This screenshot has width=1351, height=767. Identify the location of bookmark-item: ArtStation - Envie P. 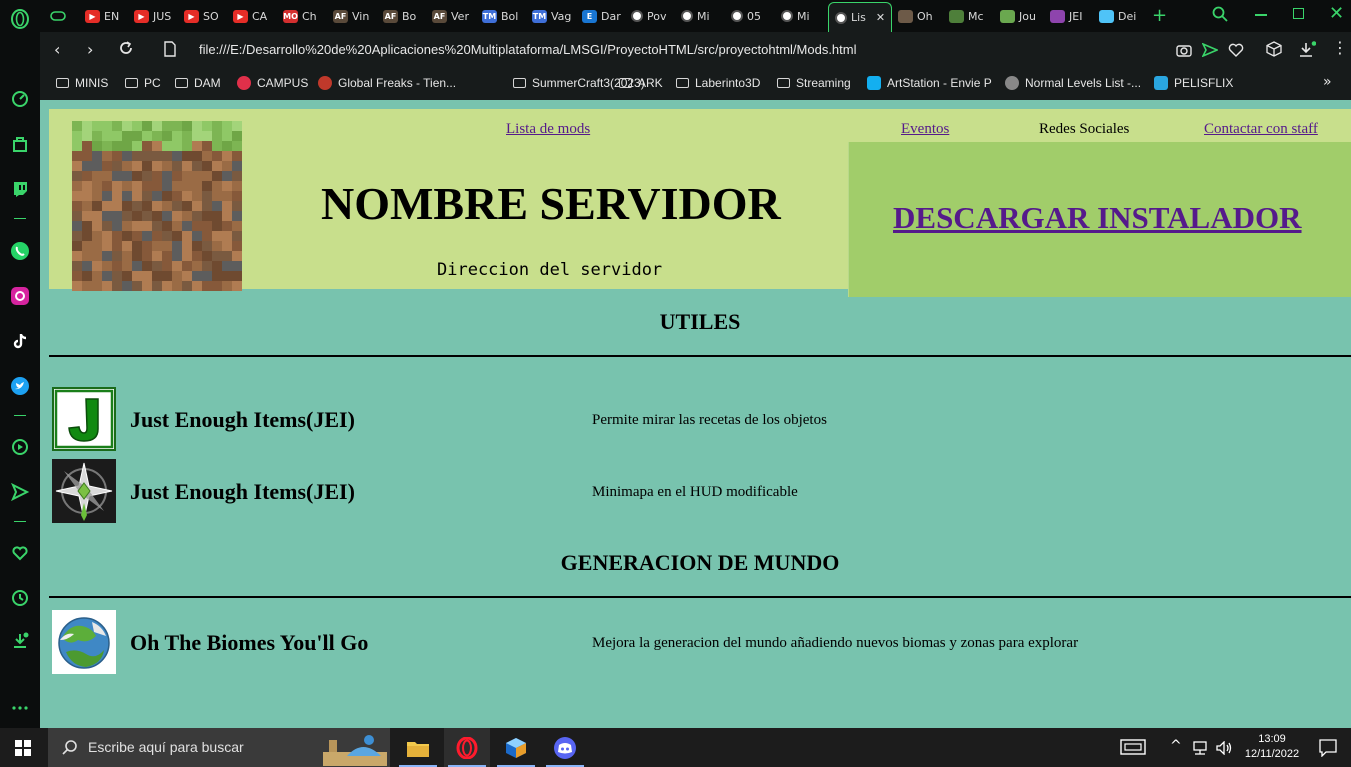
(929, 83).